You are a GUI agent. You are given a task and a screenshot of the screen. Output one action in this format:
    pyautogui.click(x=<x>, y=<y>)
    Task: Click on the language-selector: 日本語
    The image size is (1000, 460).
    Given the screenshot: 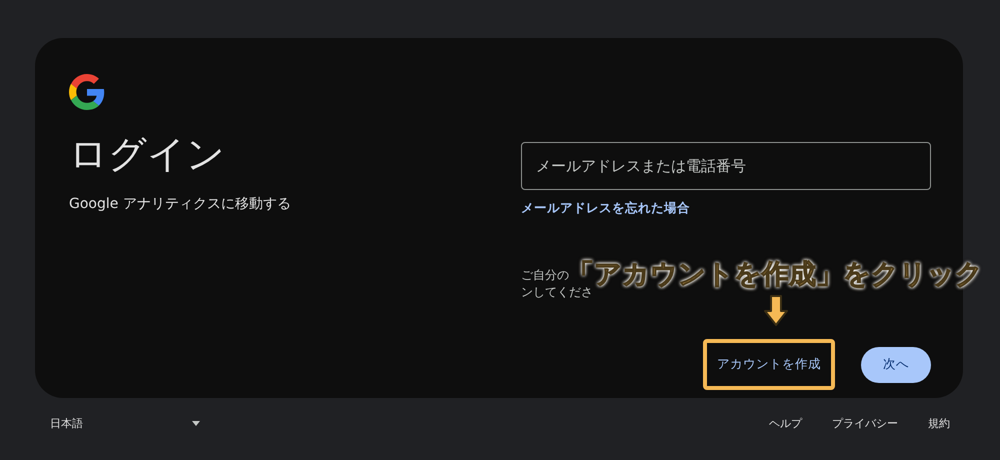 What is the action you would take?
    pyautogui.click(x=125, y=423)
    